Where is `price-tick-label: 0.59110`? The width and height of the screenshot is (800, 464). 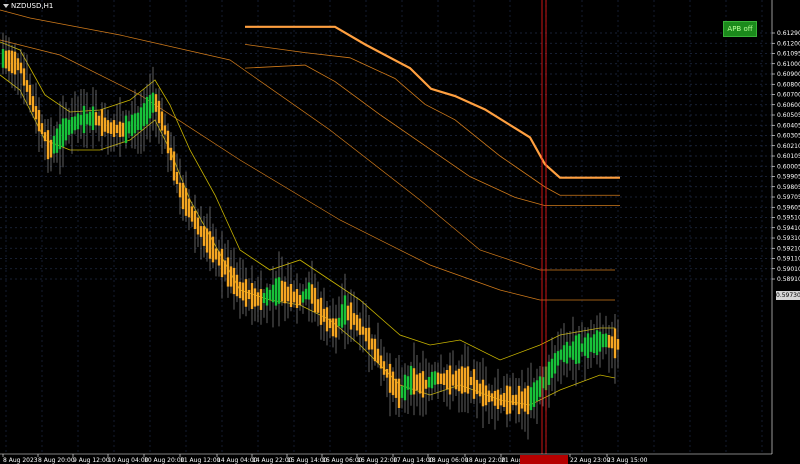
price-tick-label: 0.59110 is located at coordinates (788, 259).